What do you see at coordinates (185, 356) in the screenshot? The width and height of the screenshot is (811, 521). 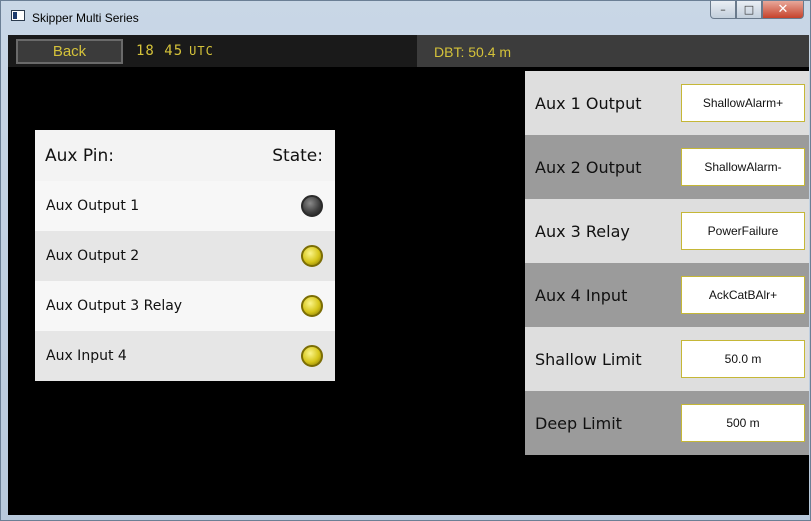 I see `aux-row: Aux Input 4` at bounding box center [185, 356].